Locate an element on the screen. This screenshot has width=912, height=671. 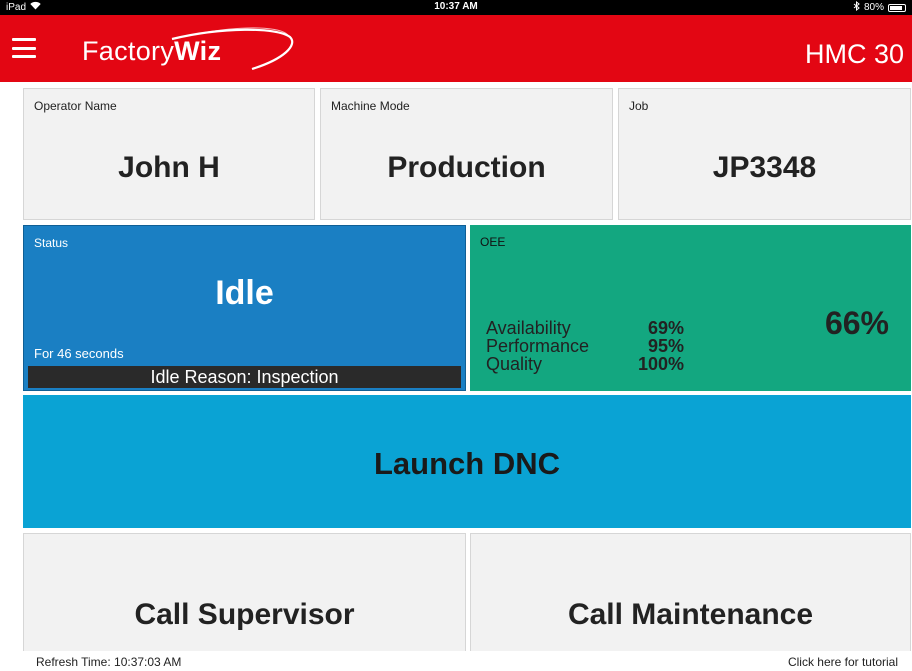
factorywiz-logo: FactoryWiz is located at coordinates (182, 51).